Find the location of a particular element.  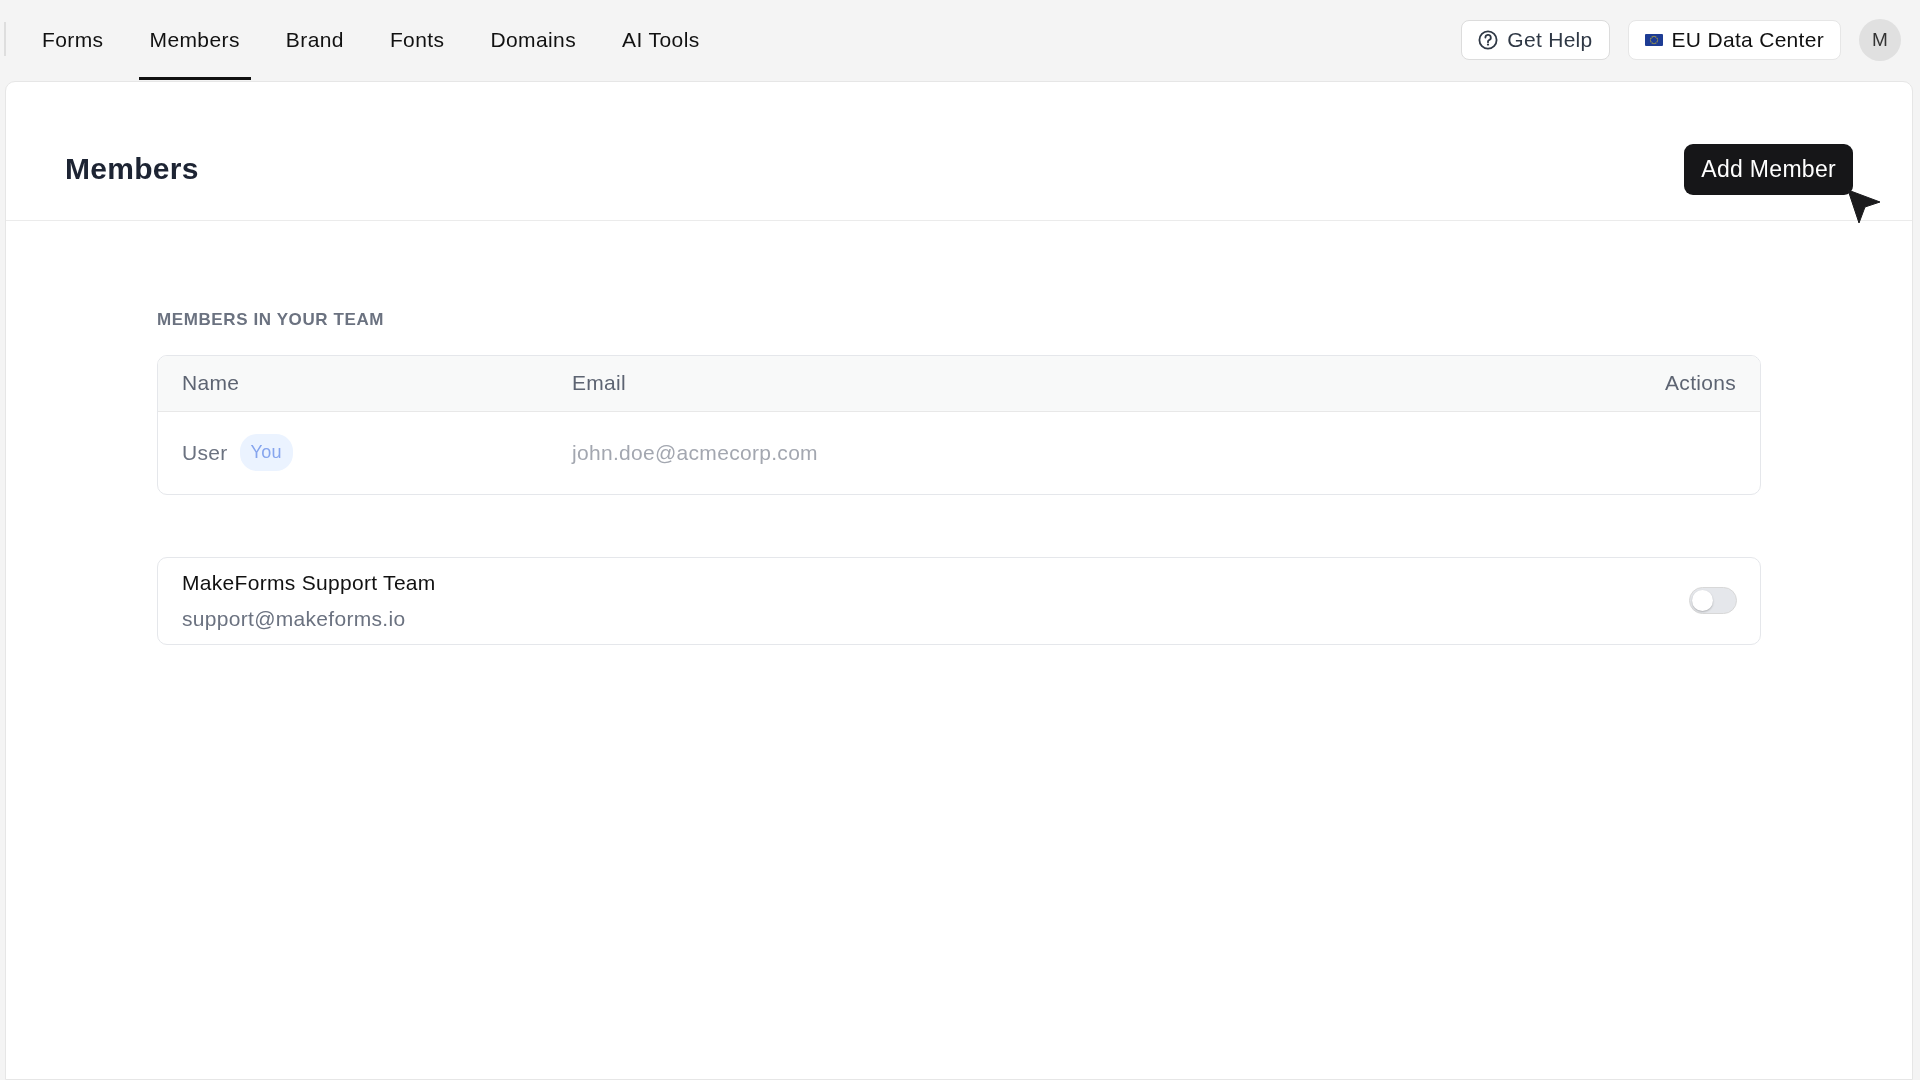

help-button: Get Help is located at coordinates (1535, 40).